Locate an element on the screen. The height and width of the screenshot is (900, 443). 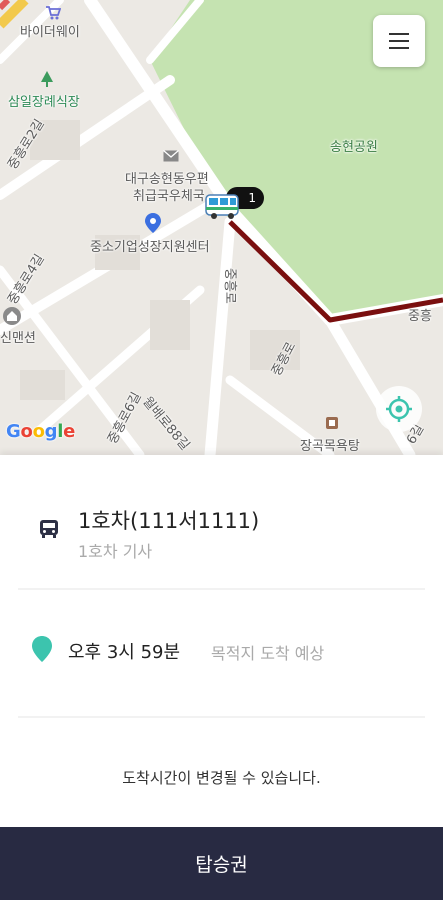
bus-marker: 1 is located at coordinates (234, 204).